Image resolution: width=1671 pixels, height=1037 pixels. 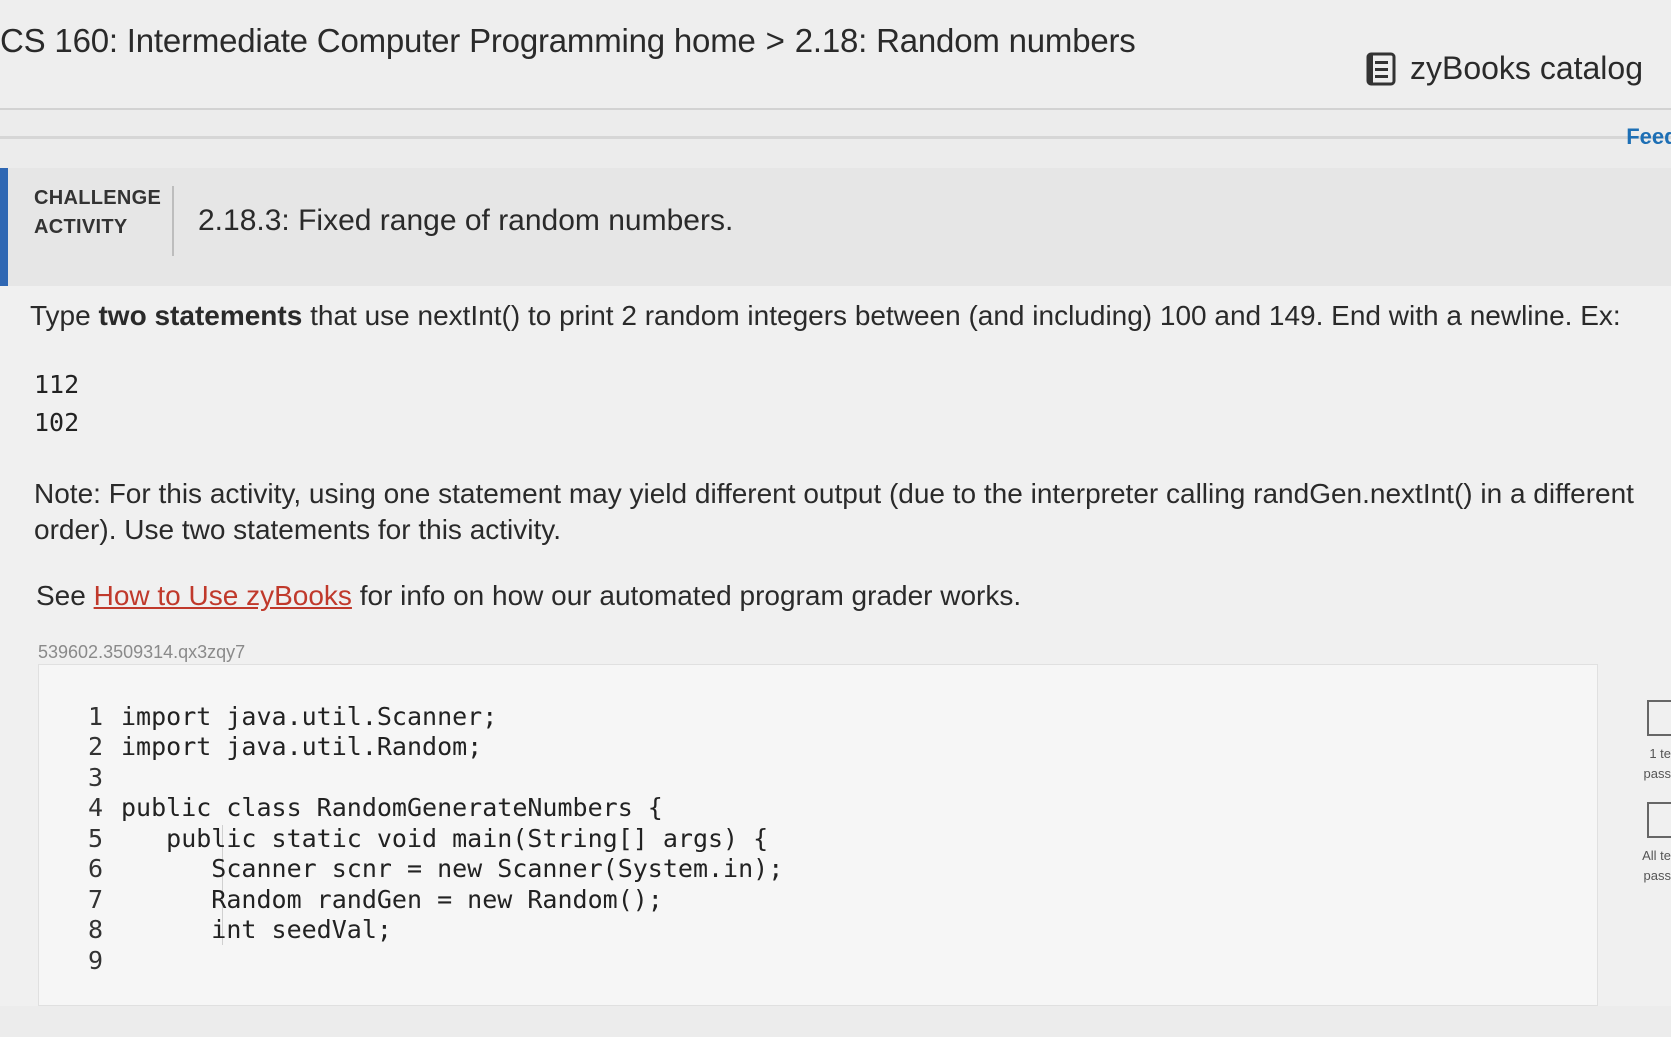 I want to click on code-text: Random randGen = new Random();, so click(x=392, y=899).